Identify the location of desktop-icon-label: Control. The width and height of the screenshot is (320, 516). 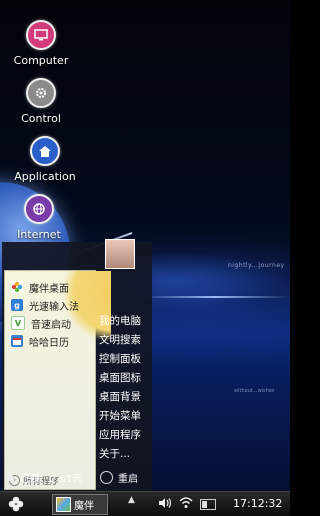
(41, 118).